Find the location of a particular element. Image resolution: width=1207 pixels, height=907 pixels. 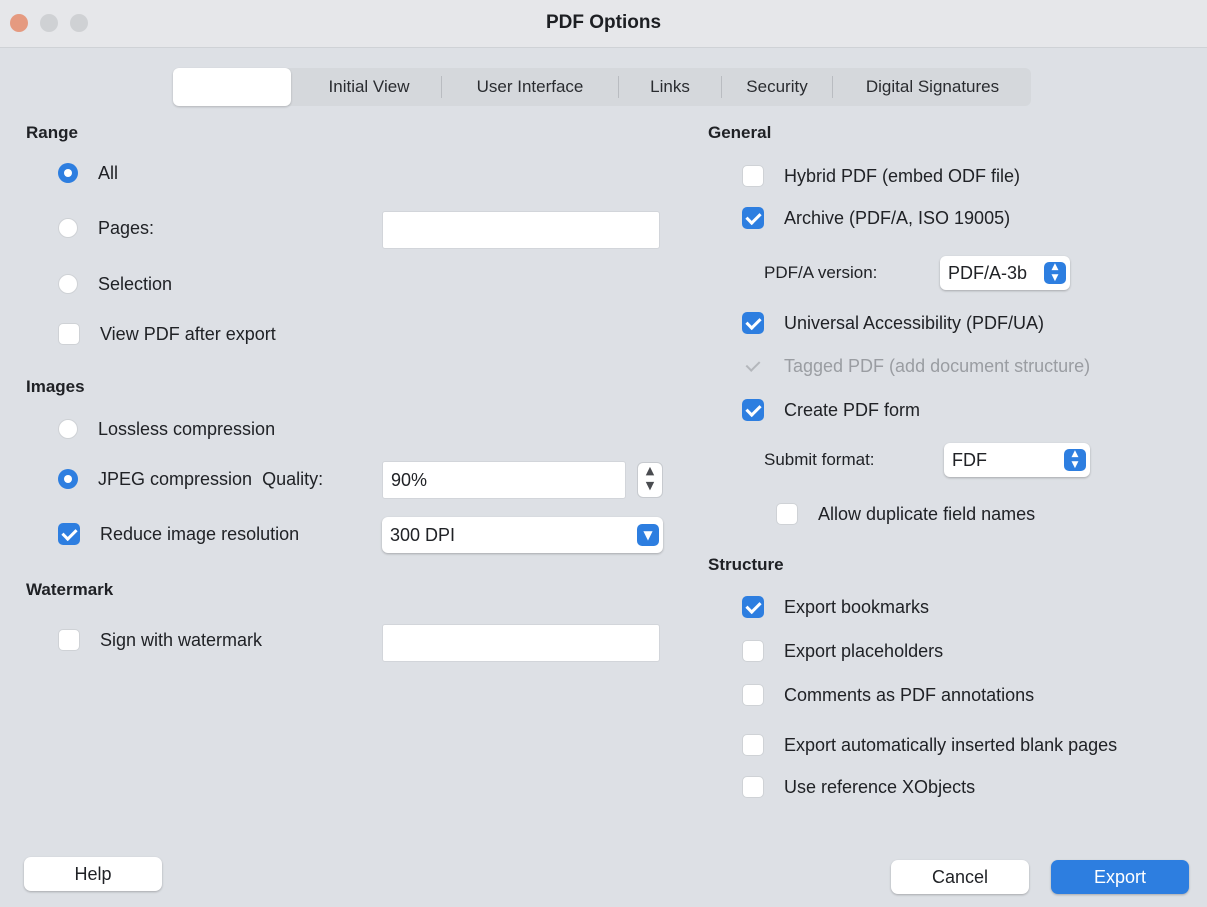

export-placeholders-option: Export placeholders is located at coordinates (842, 651).